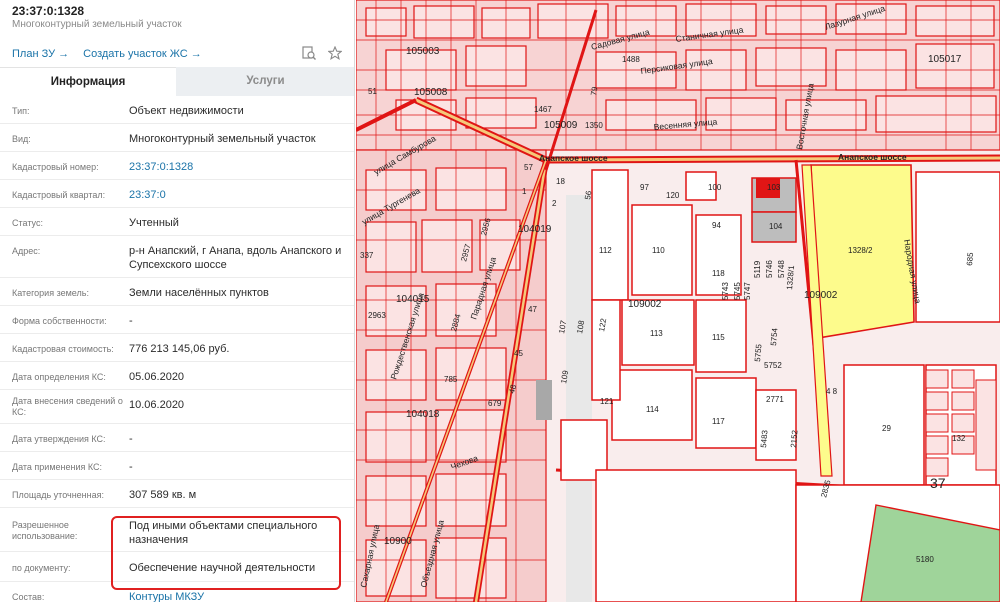 The image size is (1000, 602). I want to click on row-label: Разрешенное использование:, so click(45, 530).